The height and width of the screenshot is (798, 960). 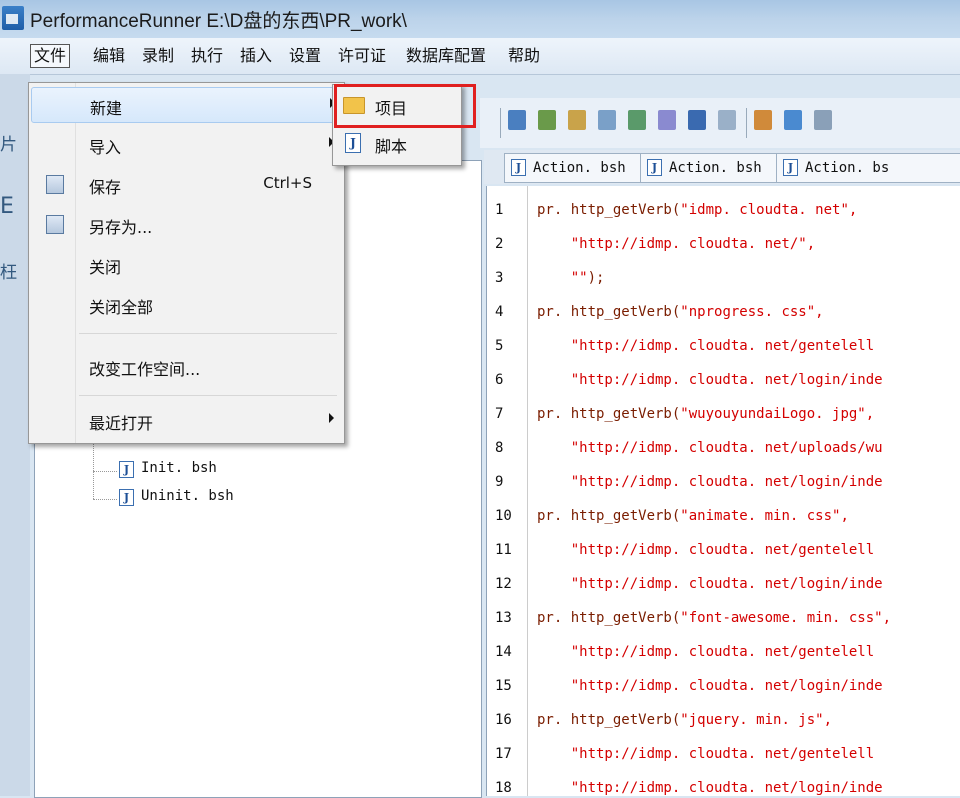 I want to click on text-icon, so click(x=517, y=120).